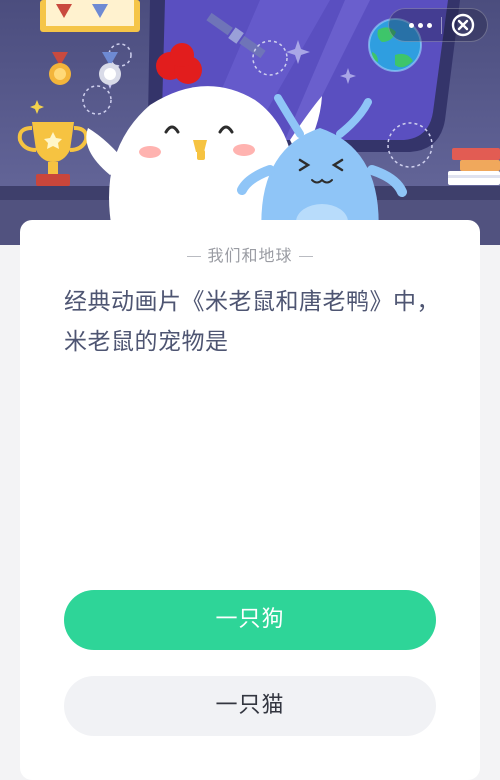  I want to click on topic-divider-right, so click(305, 256).